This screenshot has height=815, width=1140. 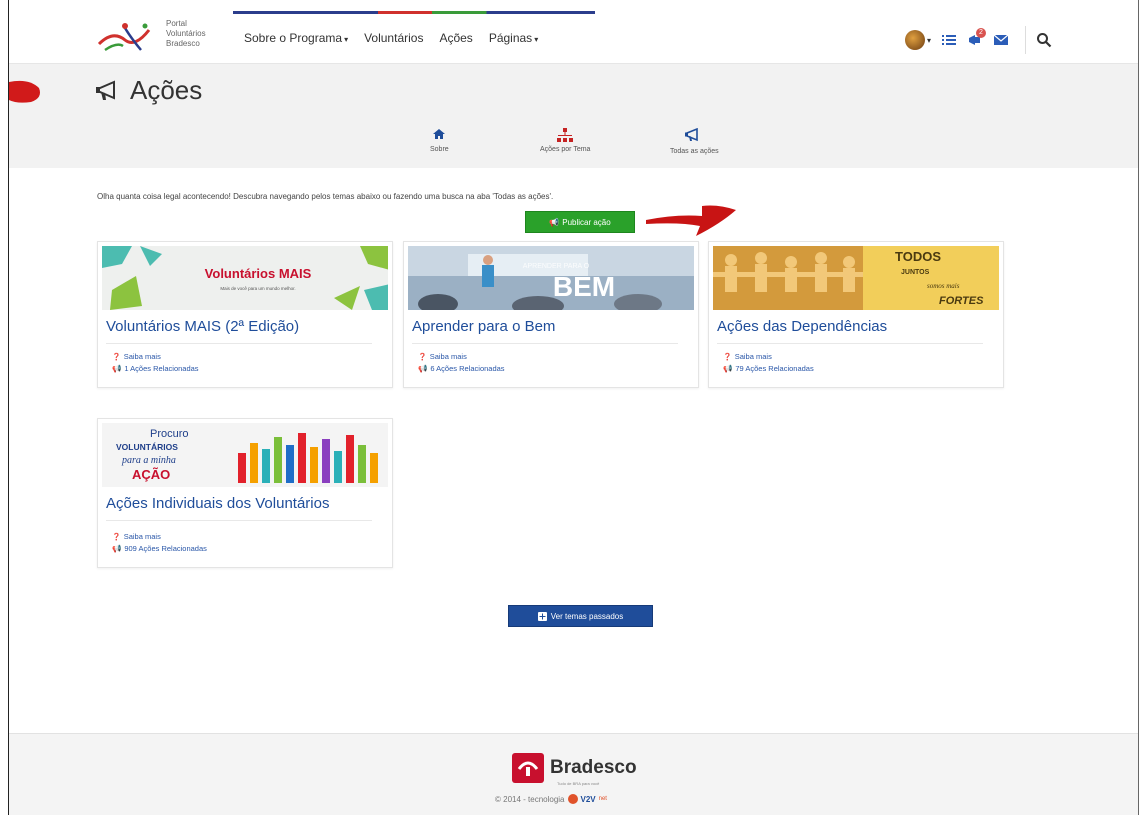 I want to click on nav-acoes: Ações, so click(x=455, y=38).